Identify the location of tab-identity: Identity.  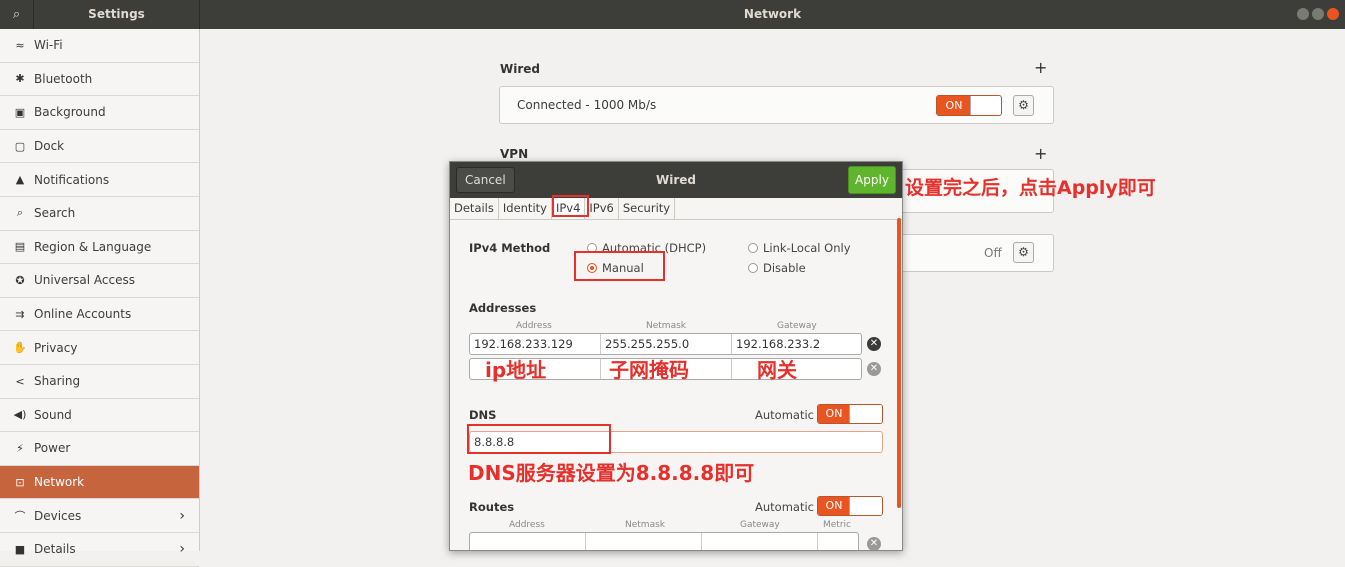
(525, 208).